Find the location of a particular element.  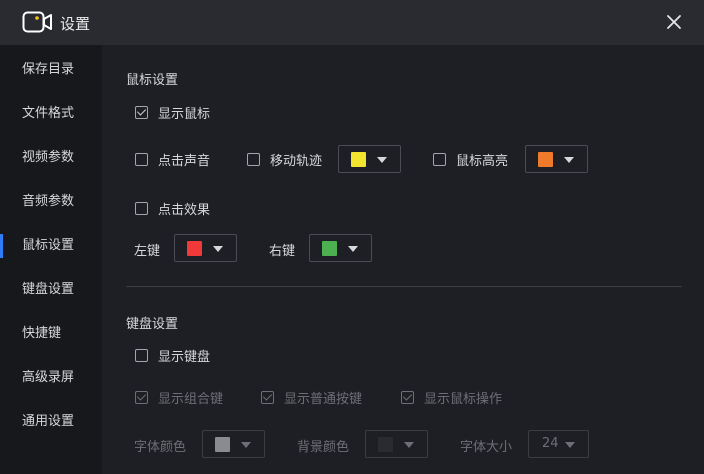

click-effect-checkbox: 点击效果 is located at coordinates (172, 208).